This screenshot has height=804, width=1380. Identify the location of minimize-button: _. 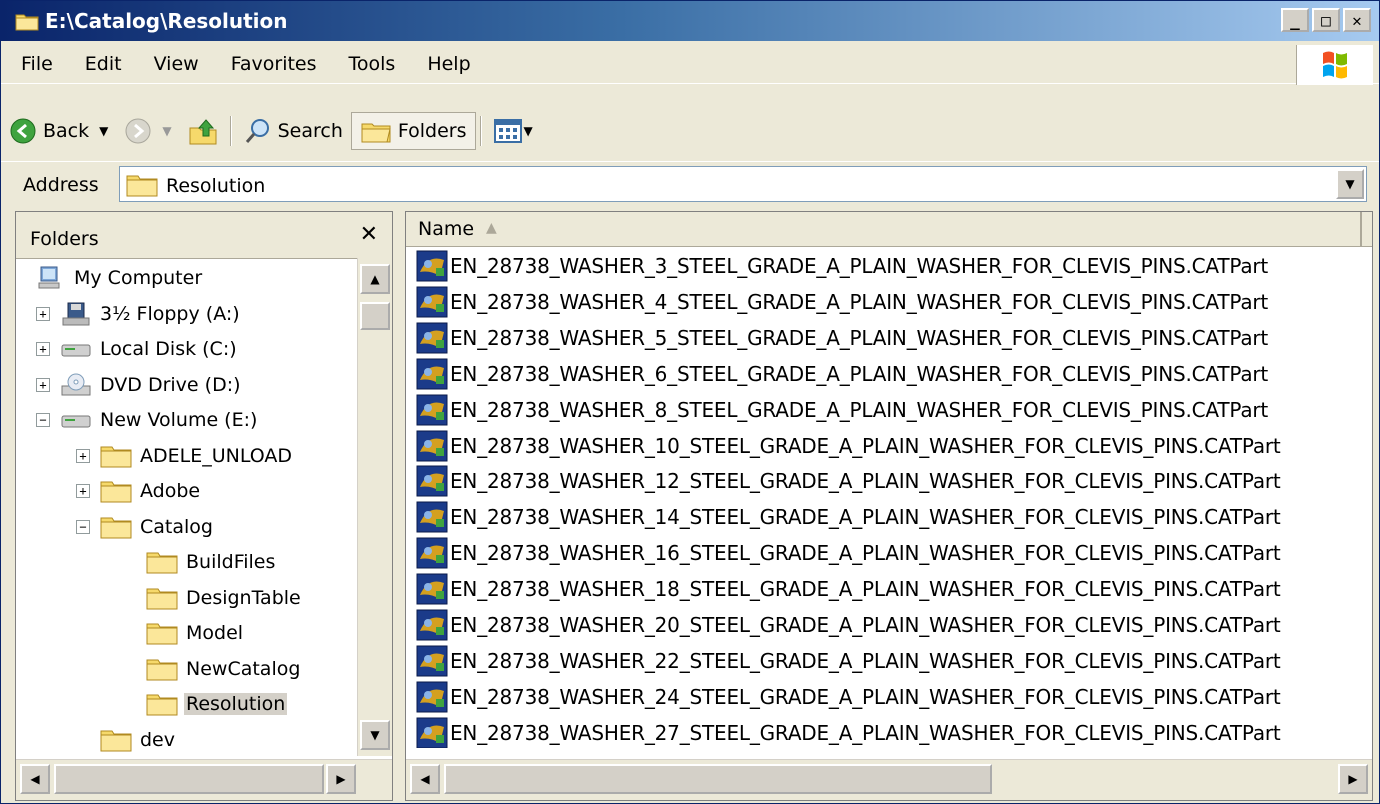
(1295, 20).